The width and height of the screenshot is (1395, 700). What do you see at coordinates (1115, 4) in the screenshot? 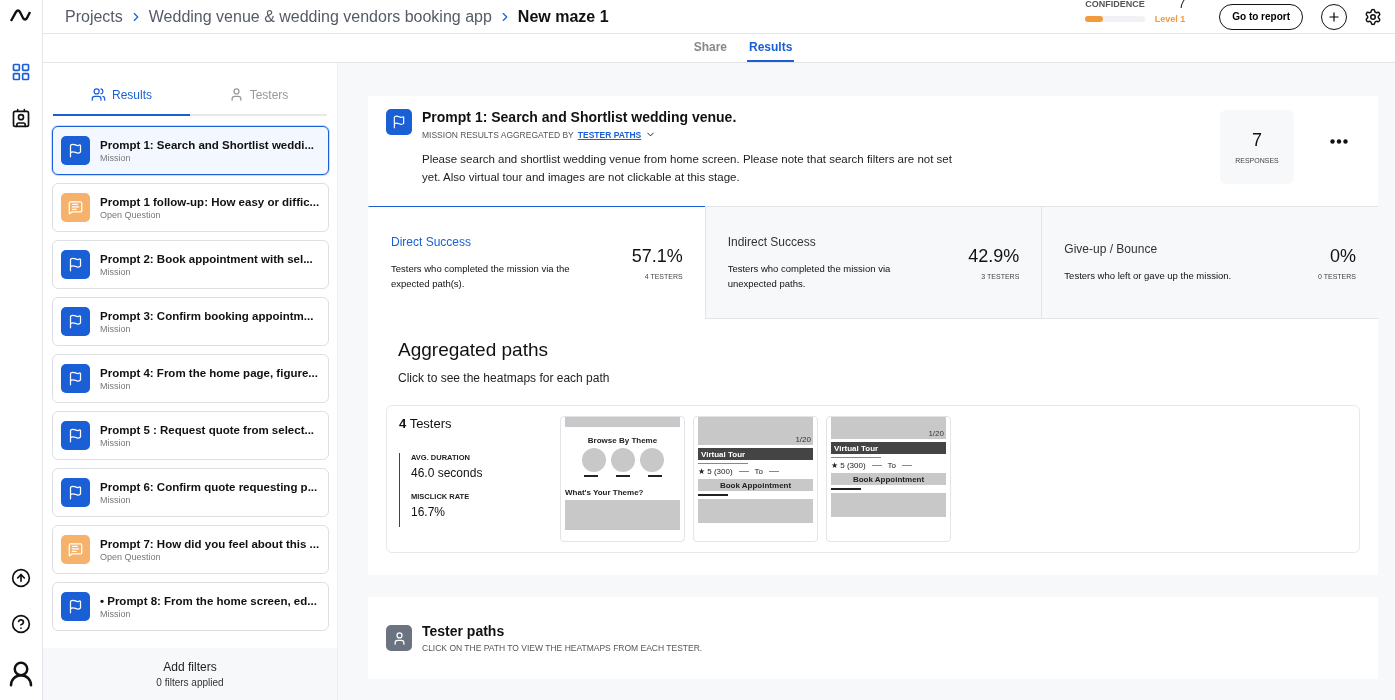
I see `confidence-label: CONFIDENCE` at bounding box center [1115, 4].